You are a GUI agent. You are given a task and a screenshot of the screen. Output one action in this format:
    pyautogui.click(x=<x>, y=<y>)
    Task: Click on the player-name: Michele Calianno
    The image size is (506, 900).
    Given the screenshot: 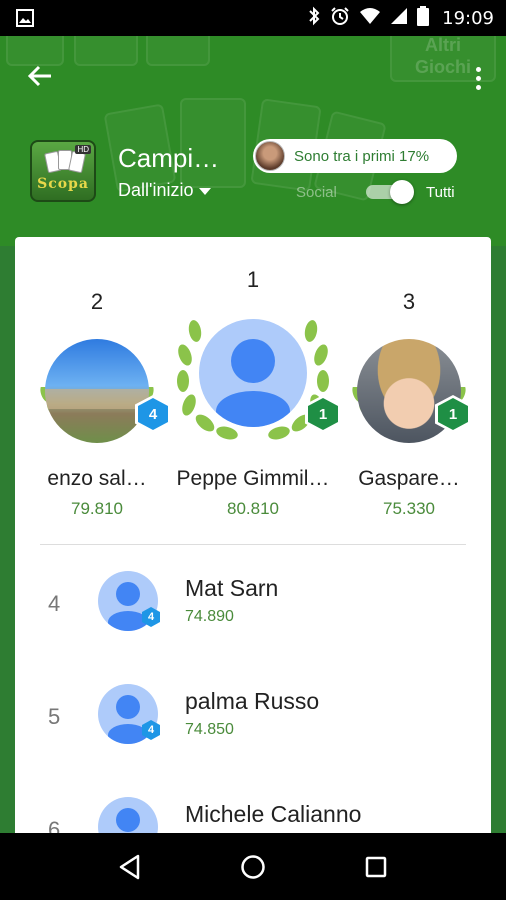 What is the action you would take?
    pyautogui.click(x=273, y=814)
    